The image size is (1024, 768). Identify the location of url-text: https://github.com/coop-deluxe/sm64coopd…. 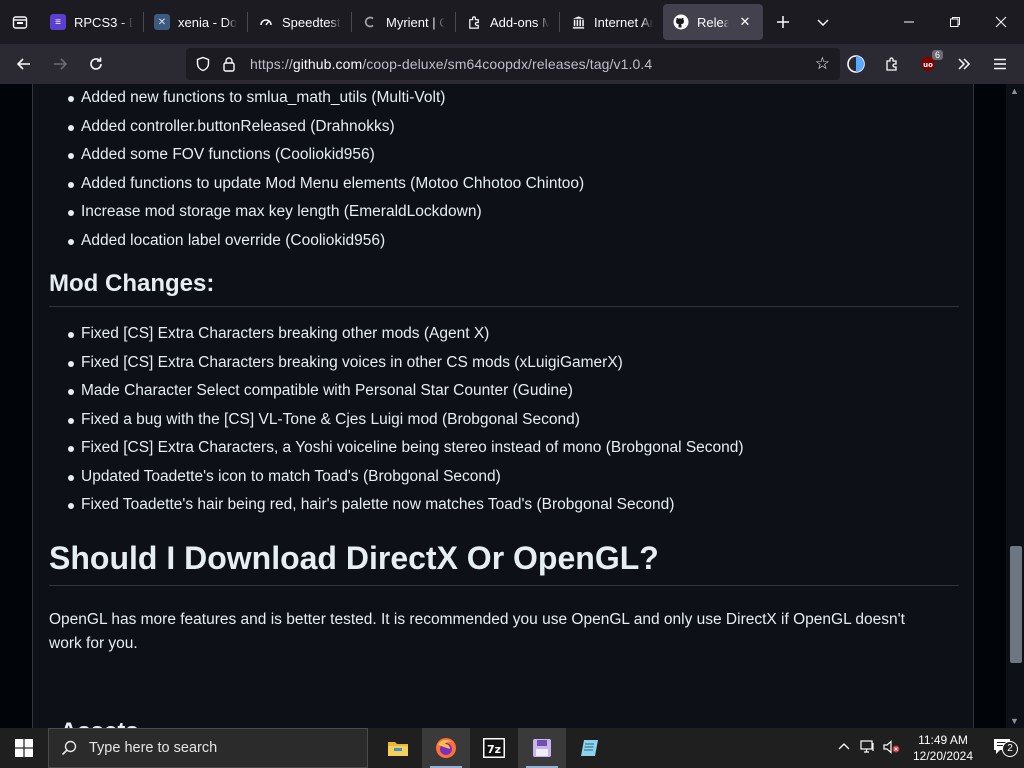
(451, 64).